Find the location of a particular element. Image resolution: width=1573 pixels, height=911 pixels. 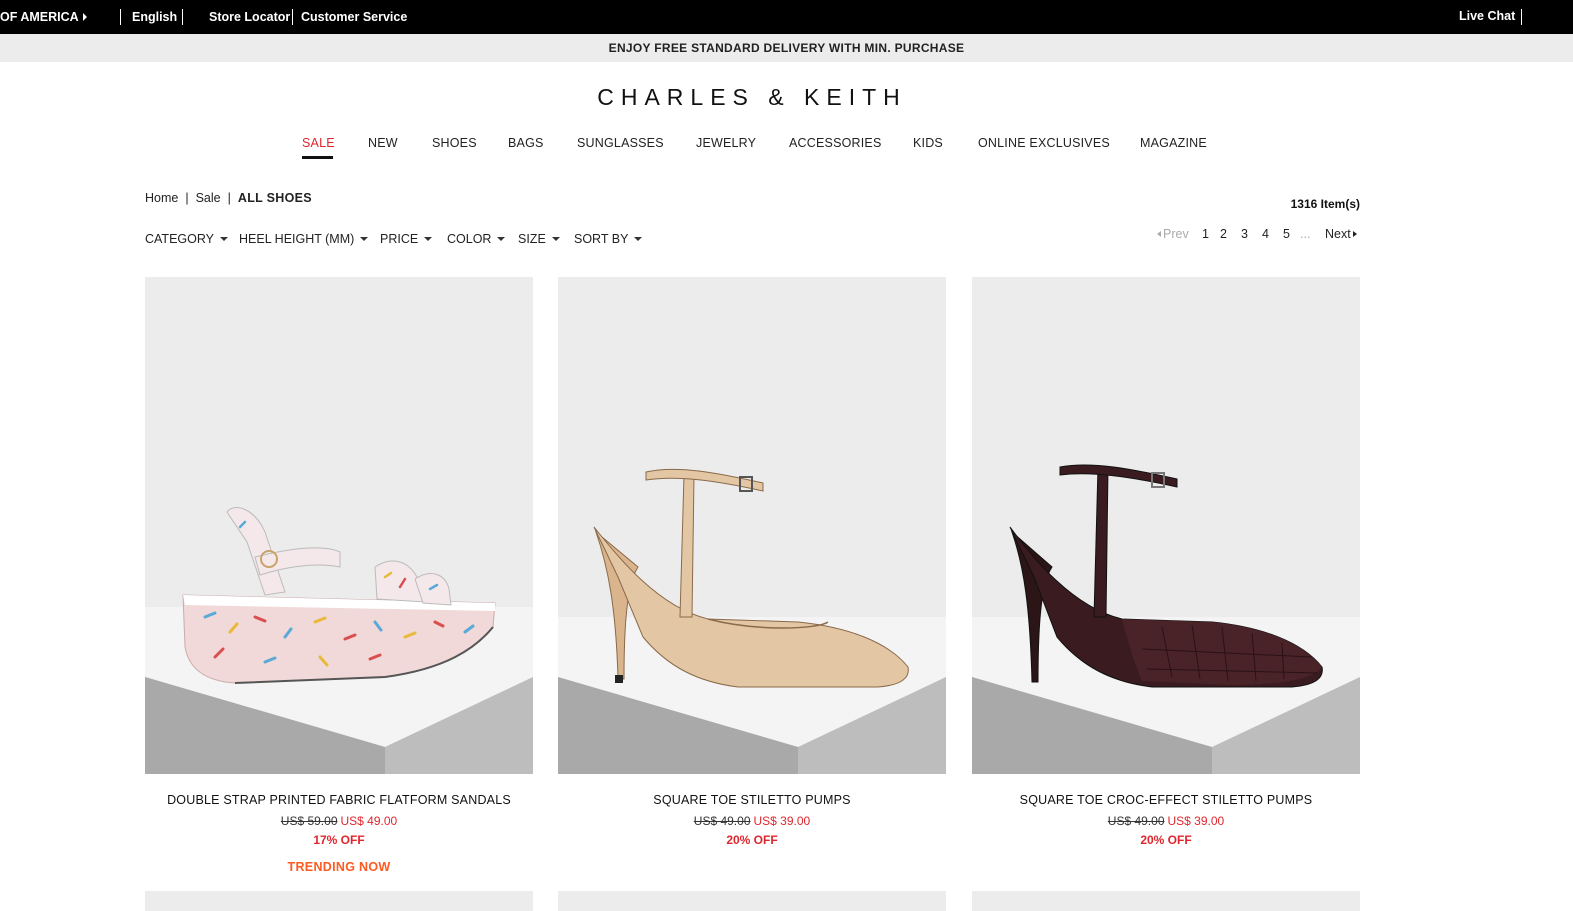

filter-price: PRICE is located at coordinates (406, 239).